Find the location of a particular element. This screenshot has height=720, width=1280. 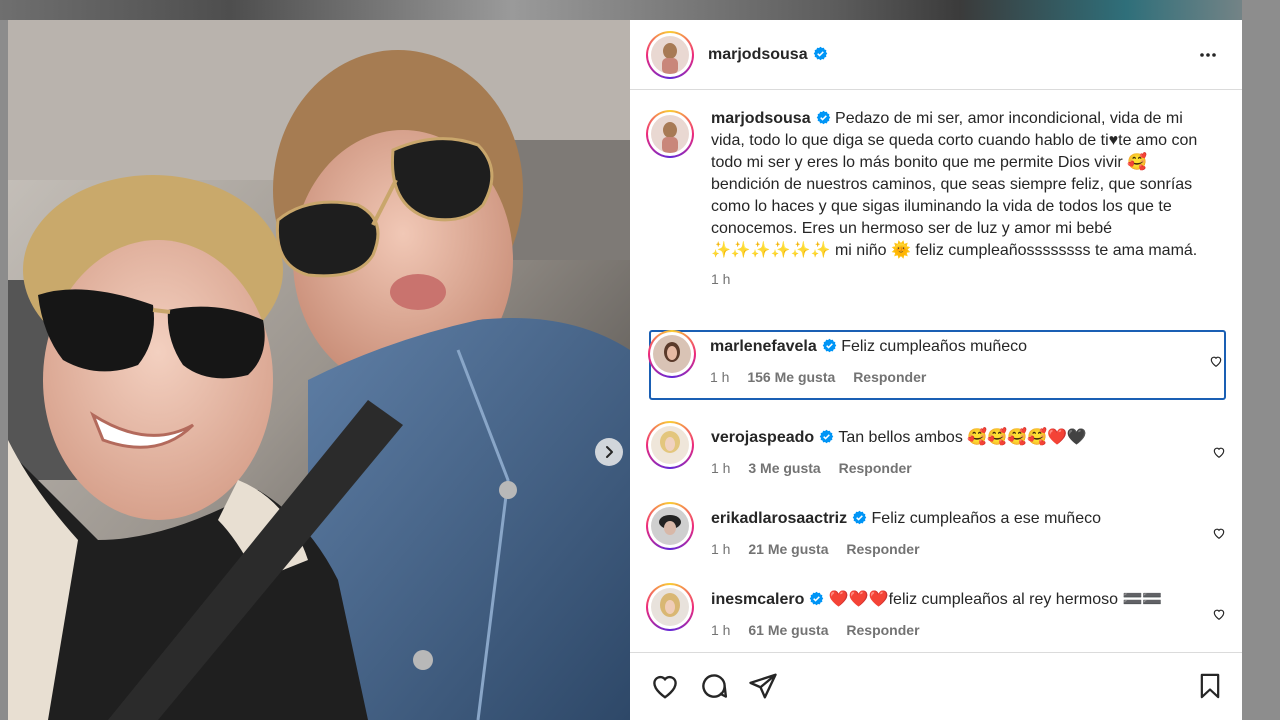

commenter-username: erikadlarosaactriz is located at coordinates (779, 518).